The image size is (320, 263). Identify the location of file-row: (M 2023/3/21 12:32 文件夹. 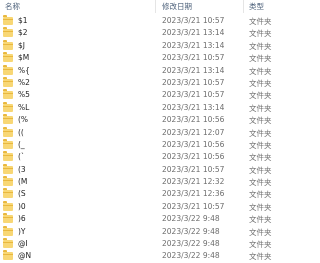
(138, 182).